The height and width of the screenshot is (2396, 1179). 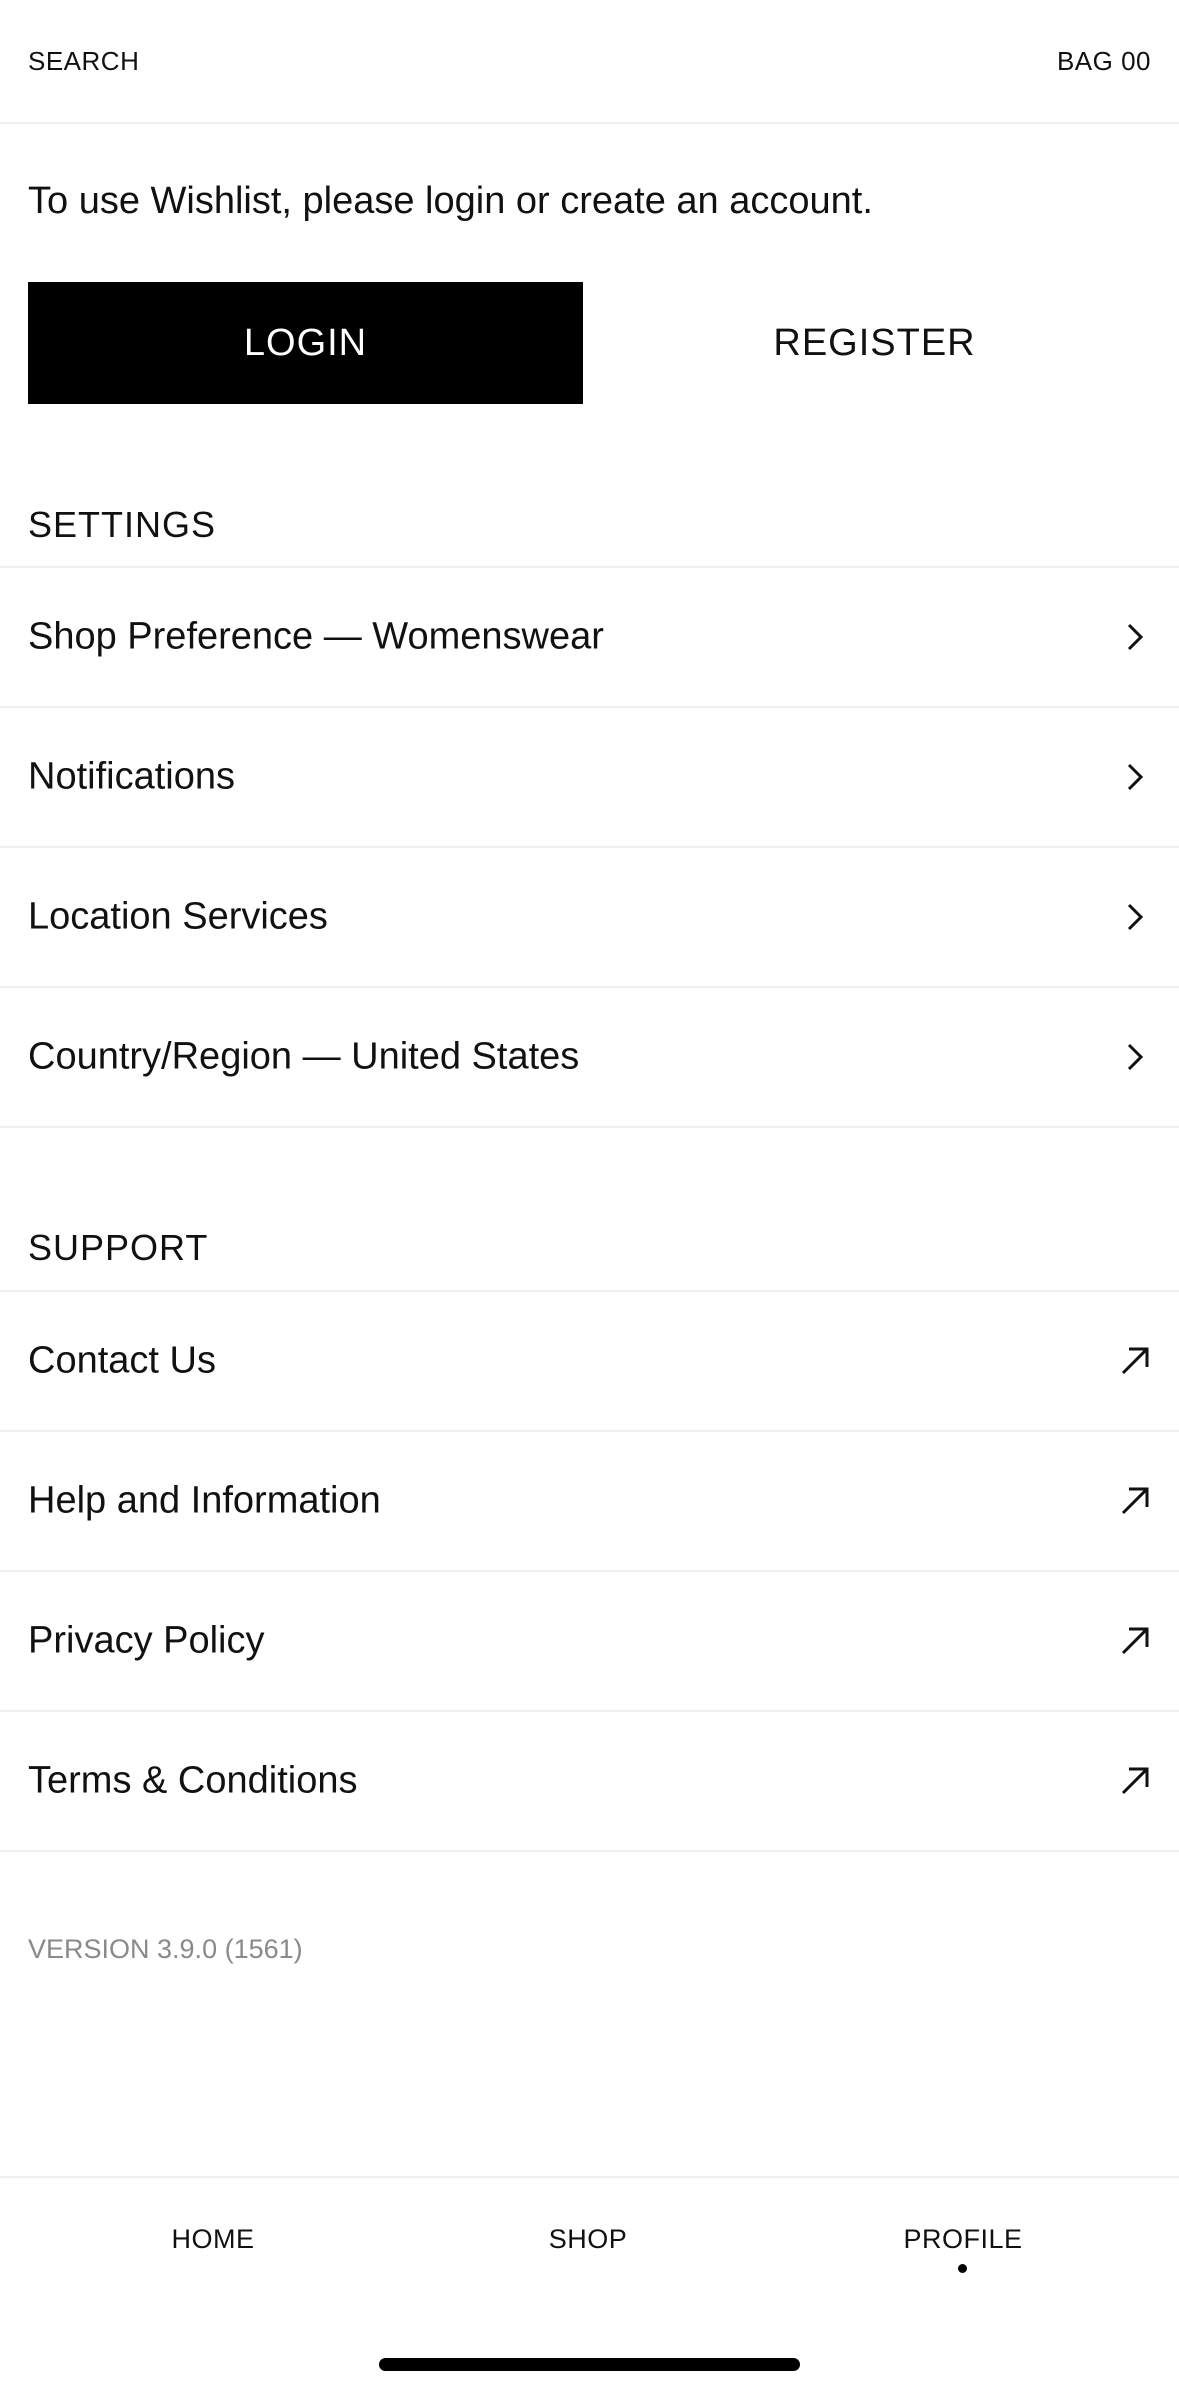 I want to click on home-indicator, so click(x=589, y=2364).